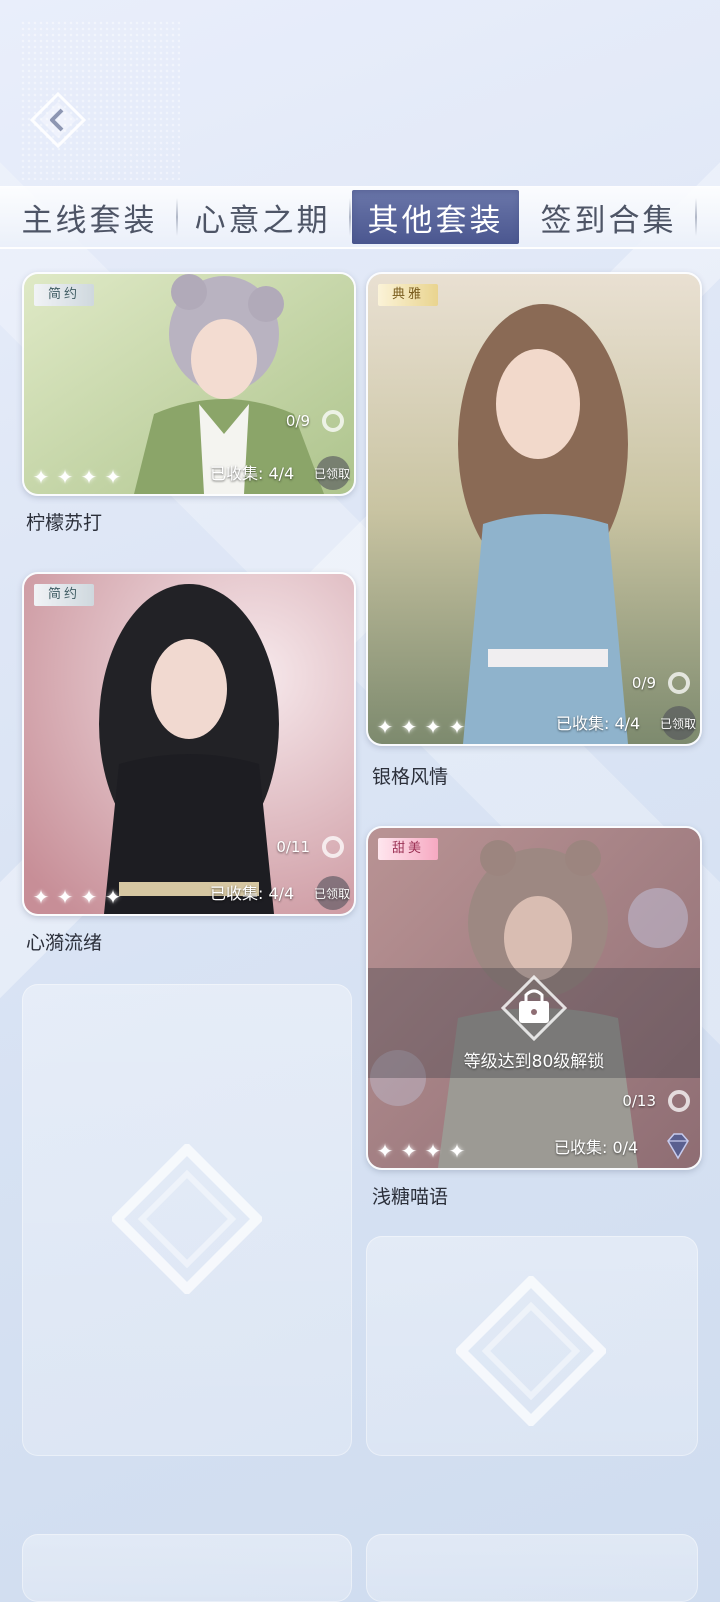 The height and width of the screenshot is (1602, 720). What do you see at coordinates (639, 1101) in the screenshot?
I see `progress-count: 0/13` at bounding box center [639, 1101].